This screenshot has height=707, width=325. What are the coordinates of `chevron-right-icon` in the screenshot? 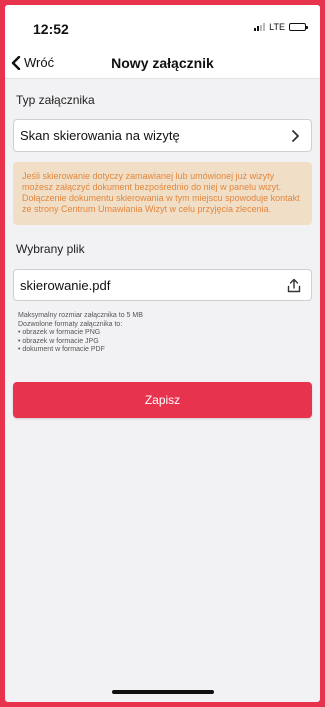 It's located at (295, 135).